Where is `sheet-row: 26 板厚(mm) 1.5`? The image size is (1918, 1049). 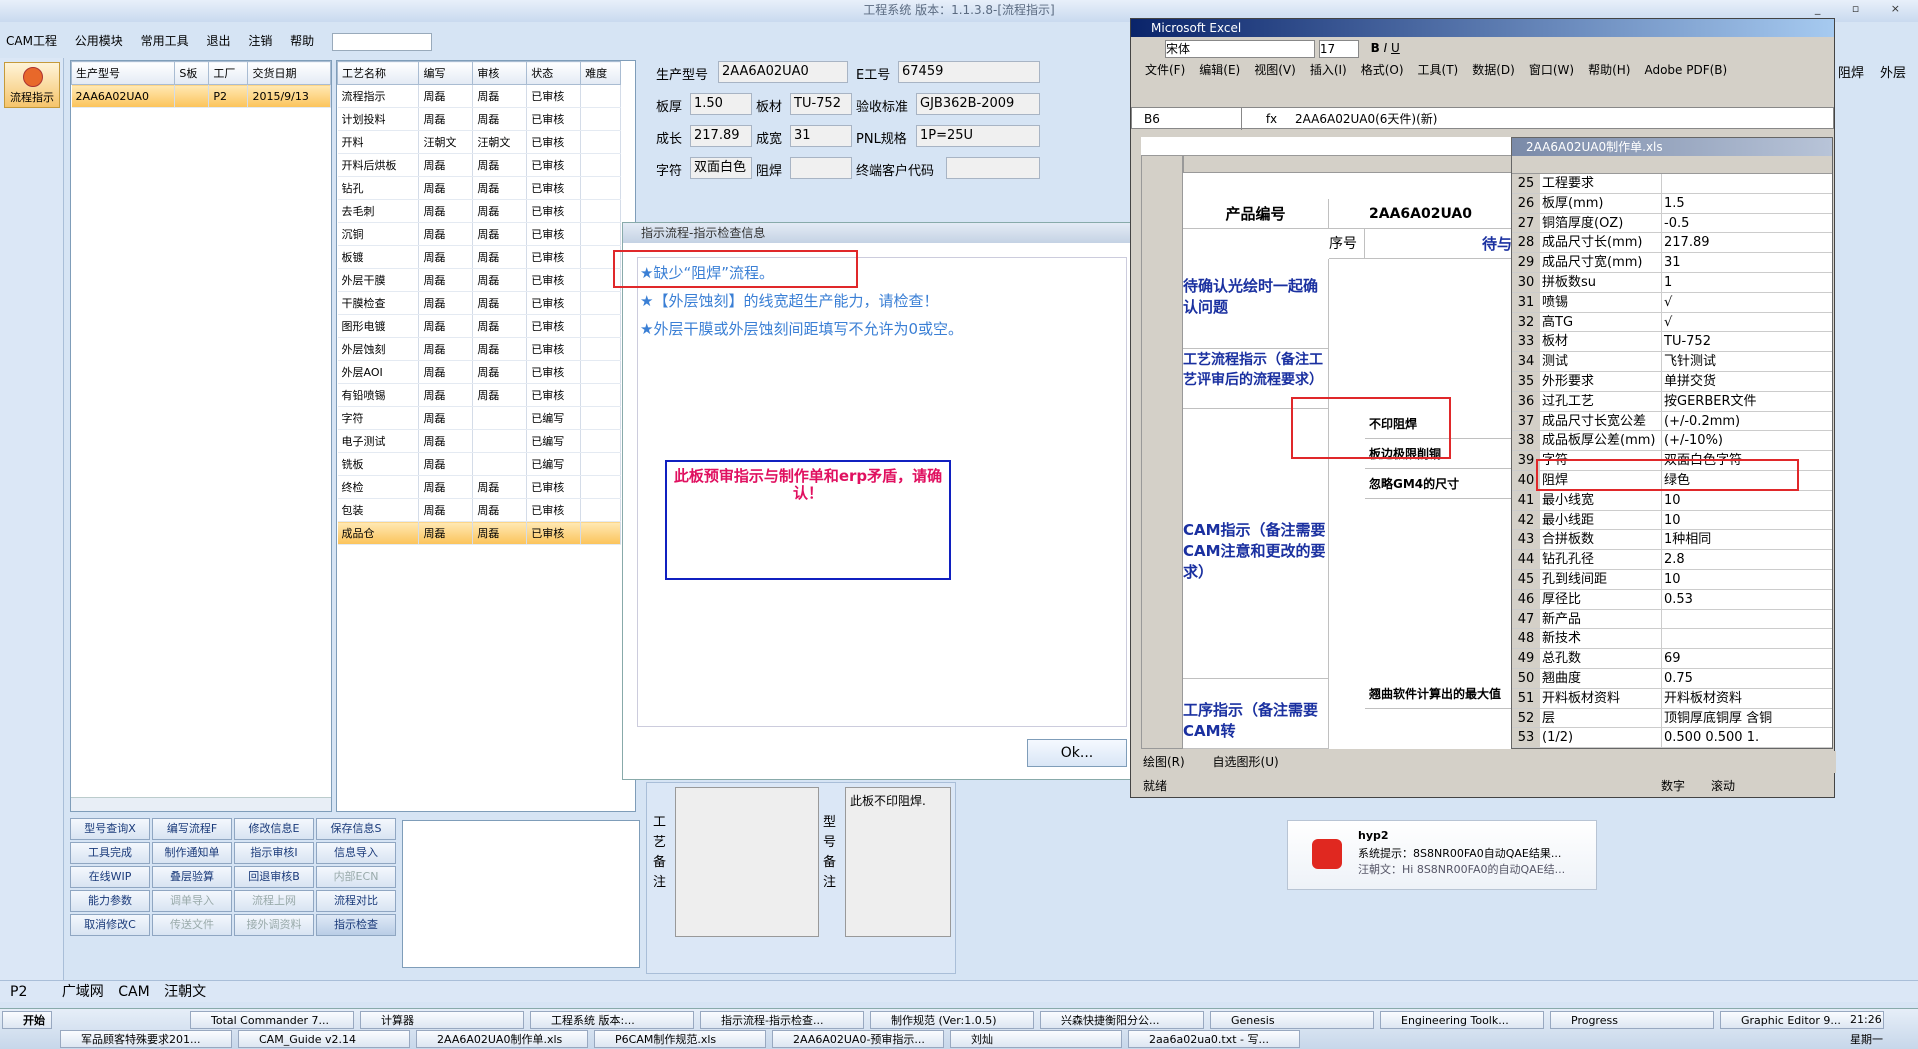
sheet-row: 26 板厚(mm) 1.5 is located at coordinates (1672, 203).